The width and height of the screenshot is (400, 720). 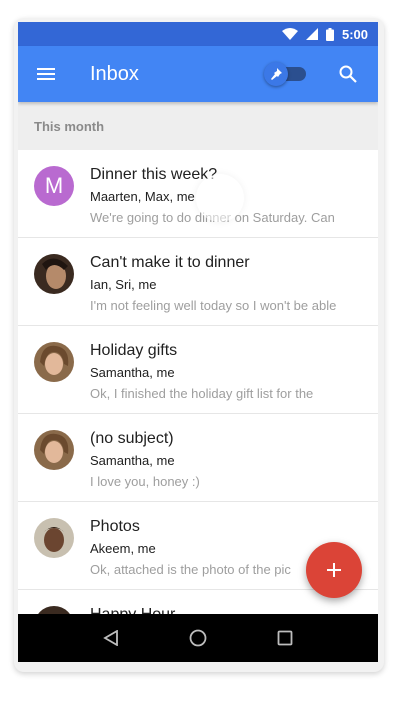 What do you see at coordinates (198, 126) in the screenshot?
I see `section-header: This month` at bounding box center [198, 126].